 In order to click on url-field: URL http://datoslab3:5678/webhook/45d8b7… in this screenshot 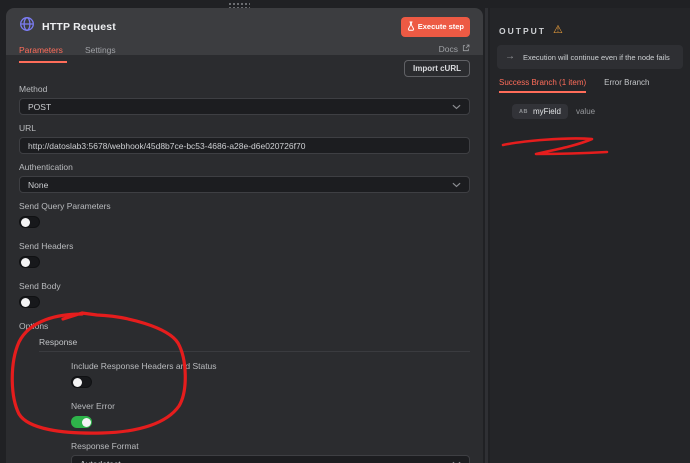, I will do `click(244, 138)`.